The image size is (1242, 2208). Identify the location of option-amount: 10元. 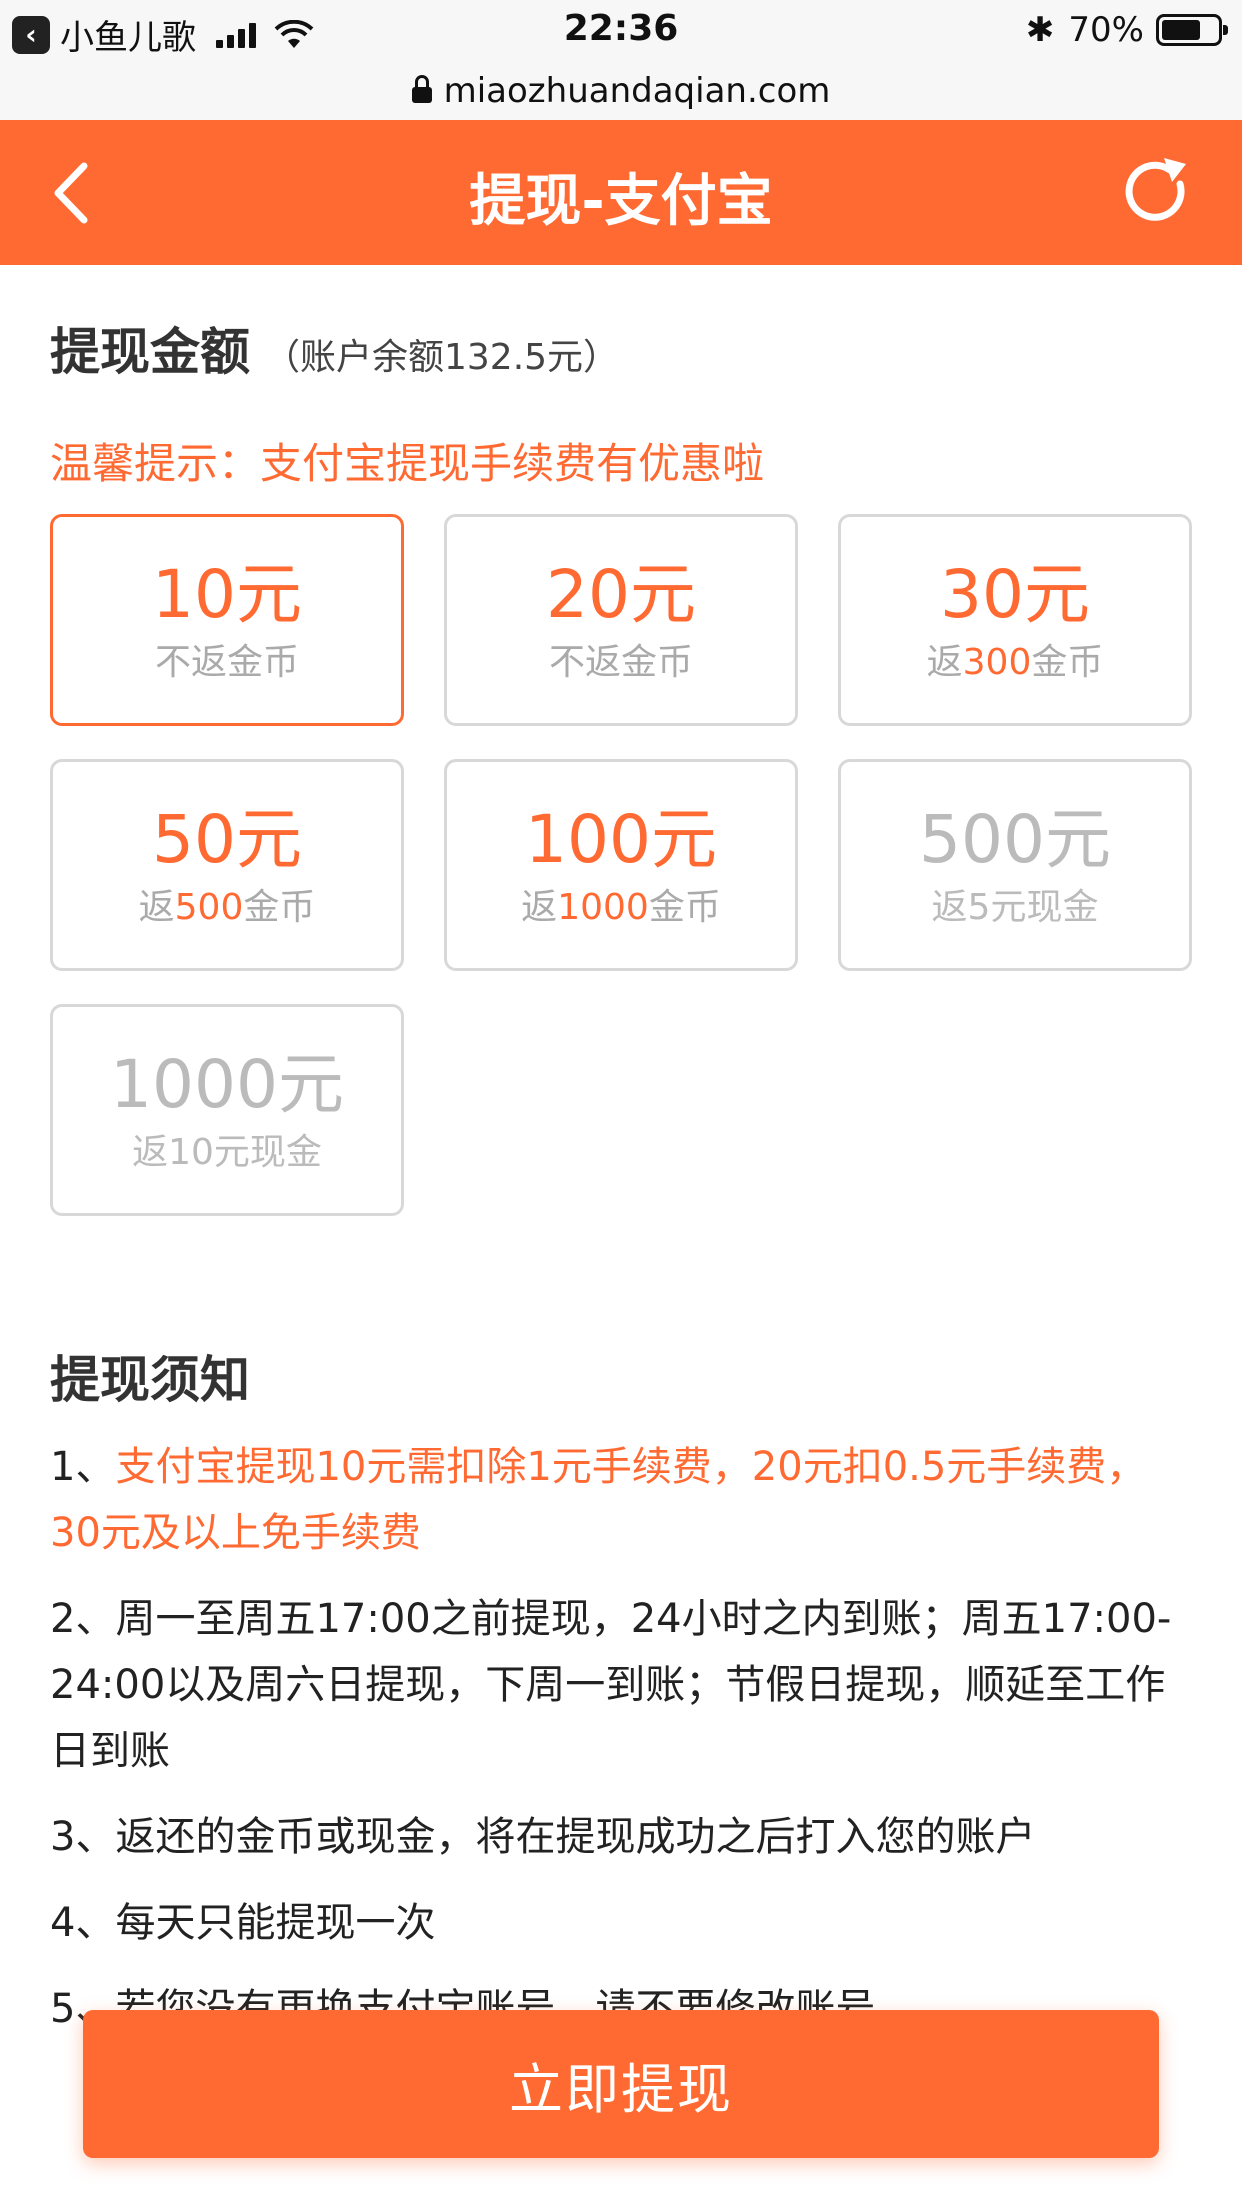
(227, 594).